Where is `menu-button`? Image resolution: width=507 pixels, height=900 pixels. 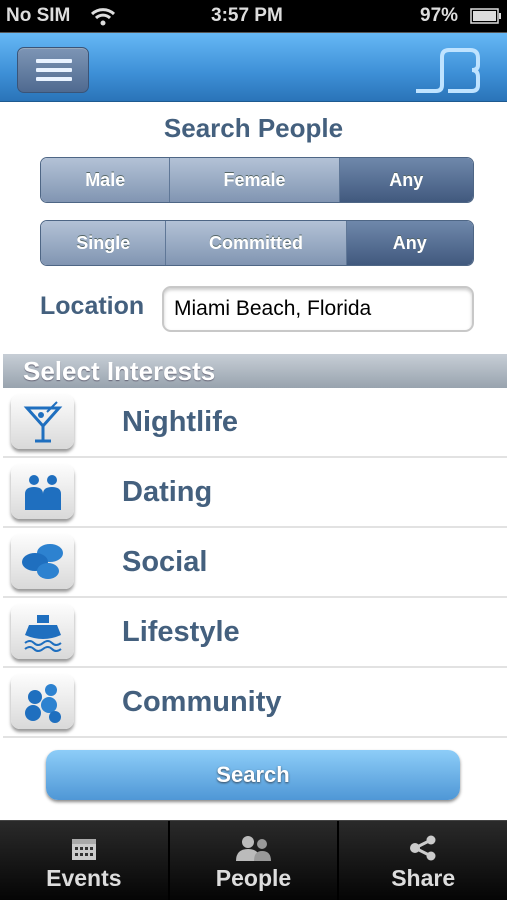
menu-button is located at coordinates (53, 70).